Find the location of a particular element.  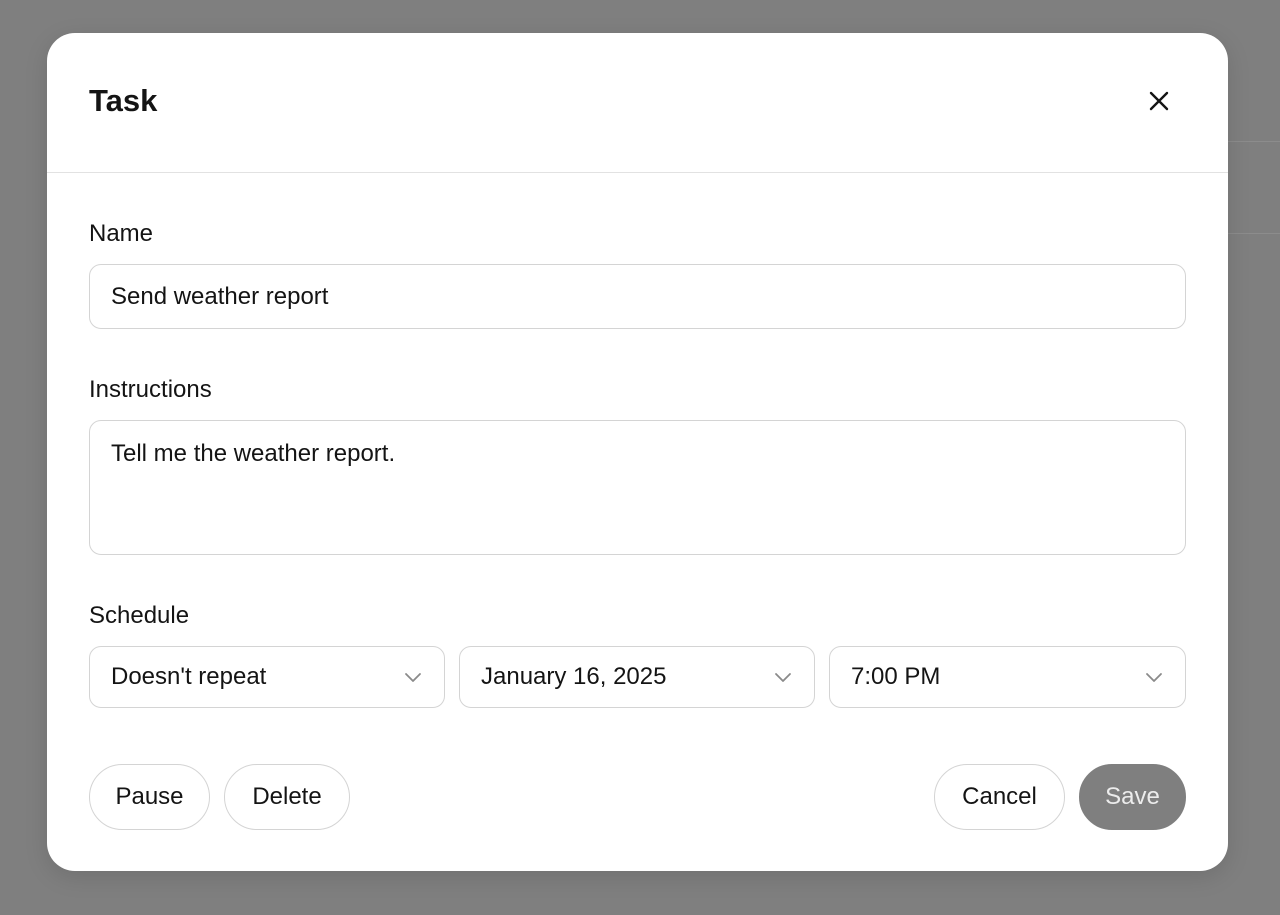

name-input is located at coordinates (637, 296).